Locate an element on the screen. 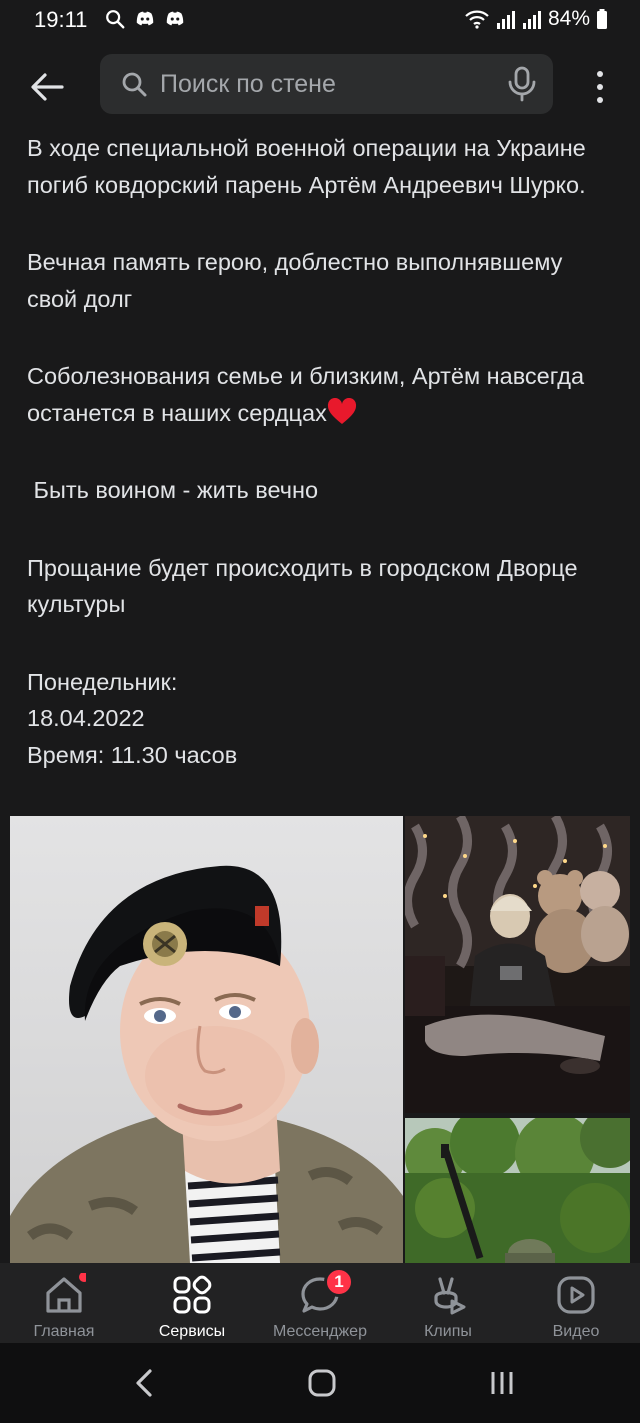 This screenshot has height=1423, width=640. clips-icon is located at coordinates (450, 1296).